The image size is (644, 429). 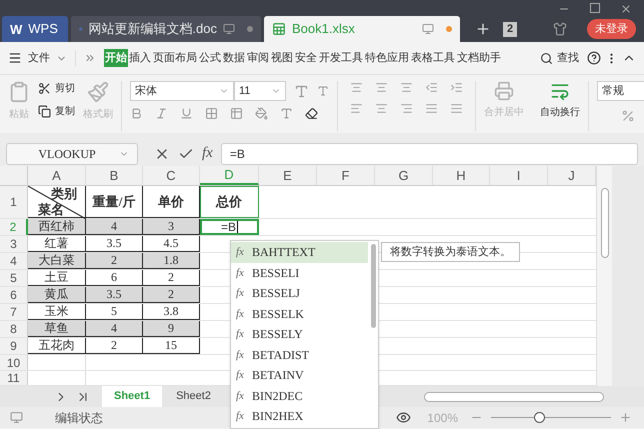 I want to click on function-name: BIN2HEX, so click(x=278, y=417).